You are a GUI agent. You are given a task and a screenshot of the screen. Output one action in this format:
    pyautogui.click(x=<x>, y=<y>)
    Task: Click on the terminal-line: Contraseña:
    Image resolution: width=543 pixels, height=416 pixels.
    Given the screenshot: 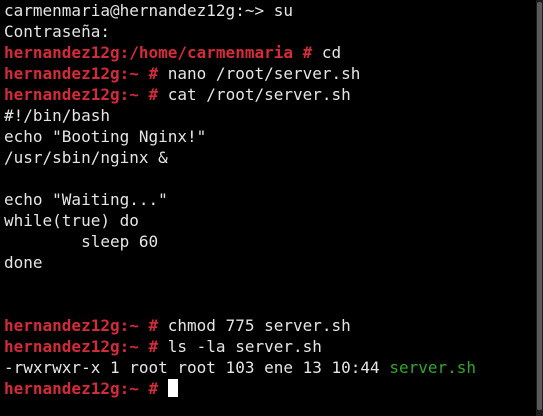 What is the action you would take?
    pyautogui.click(x=270, y=31)
    